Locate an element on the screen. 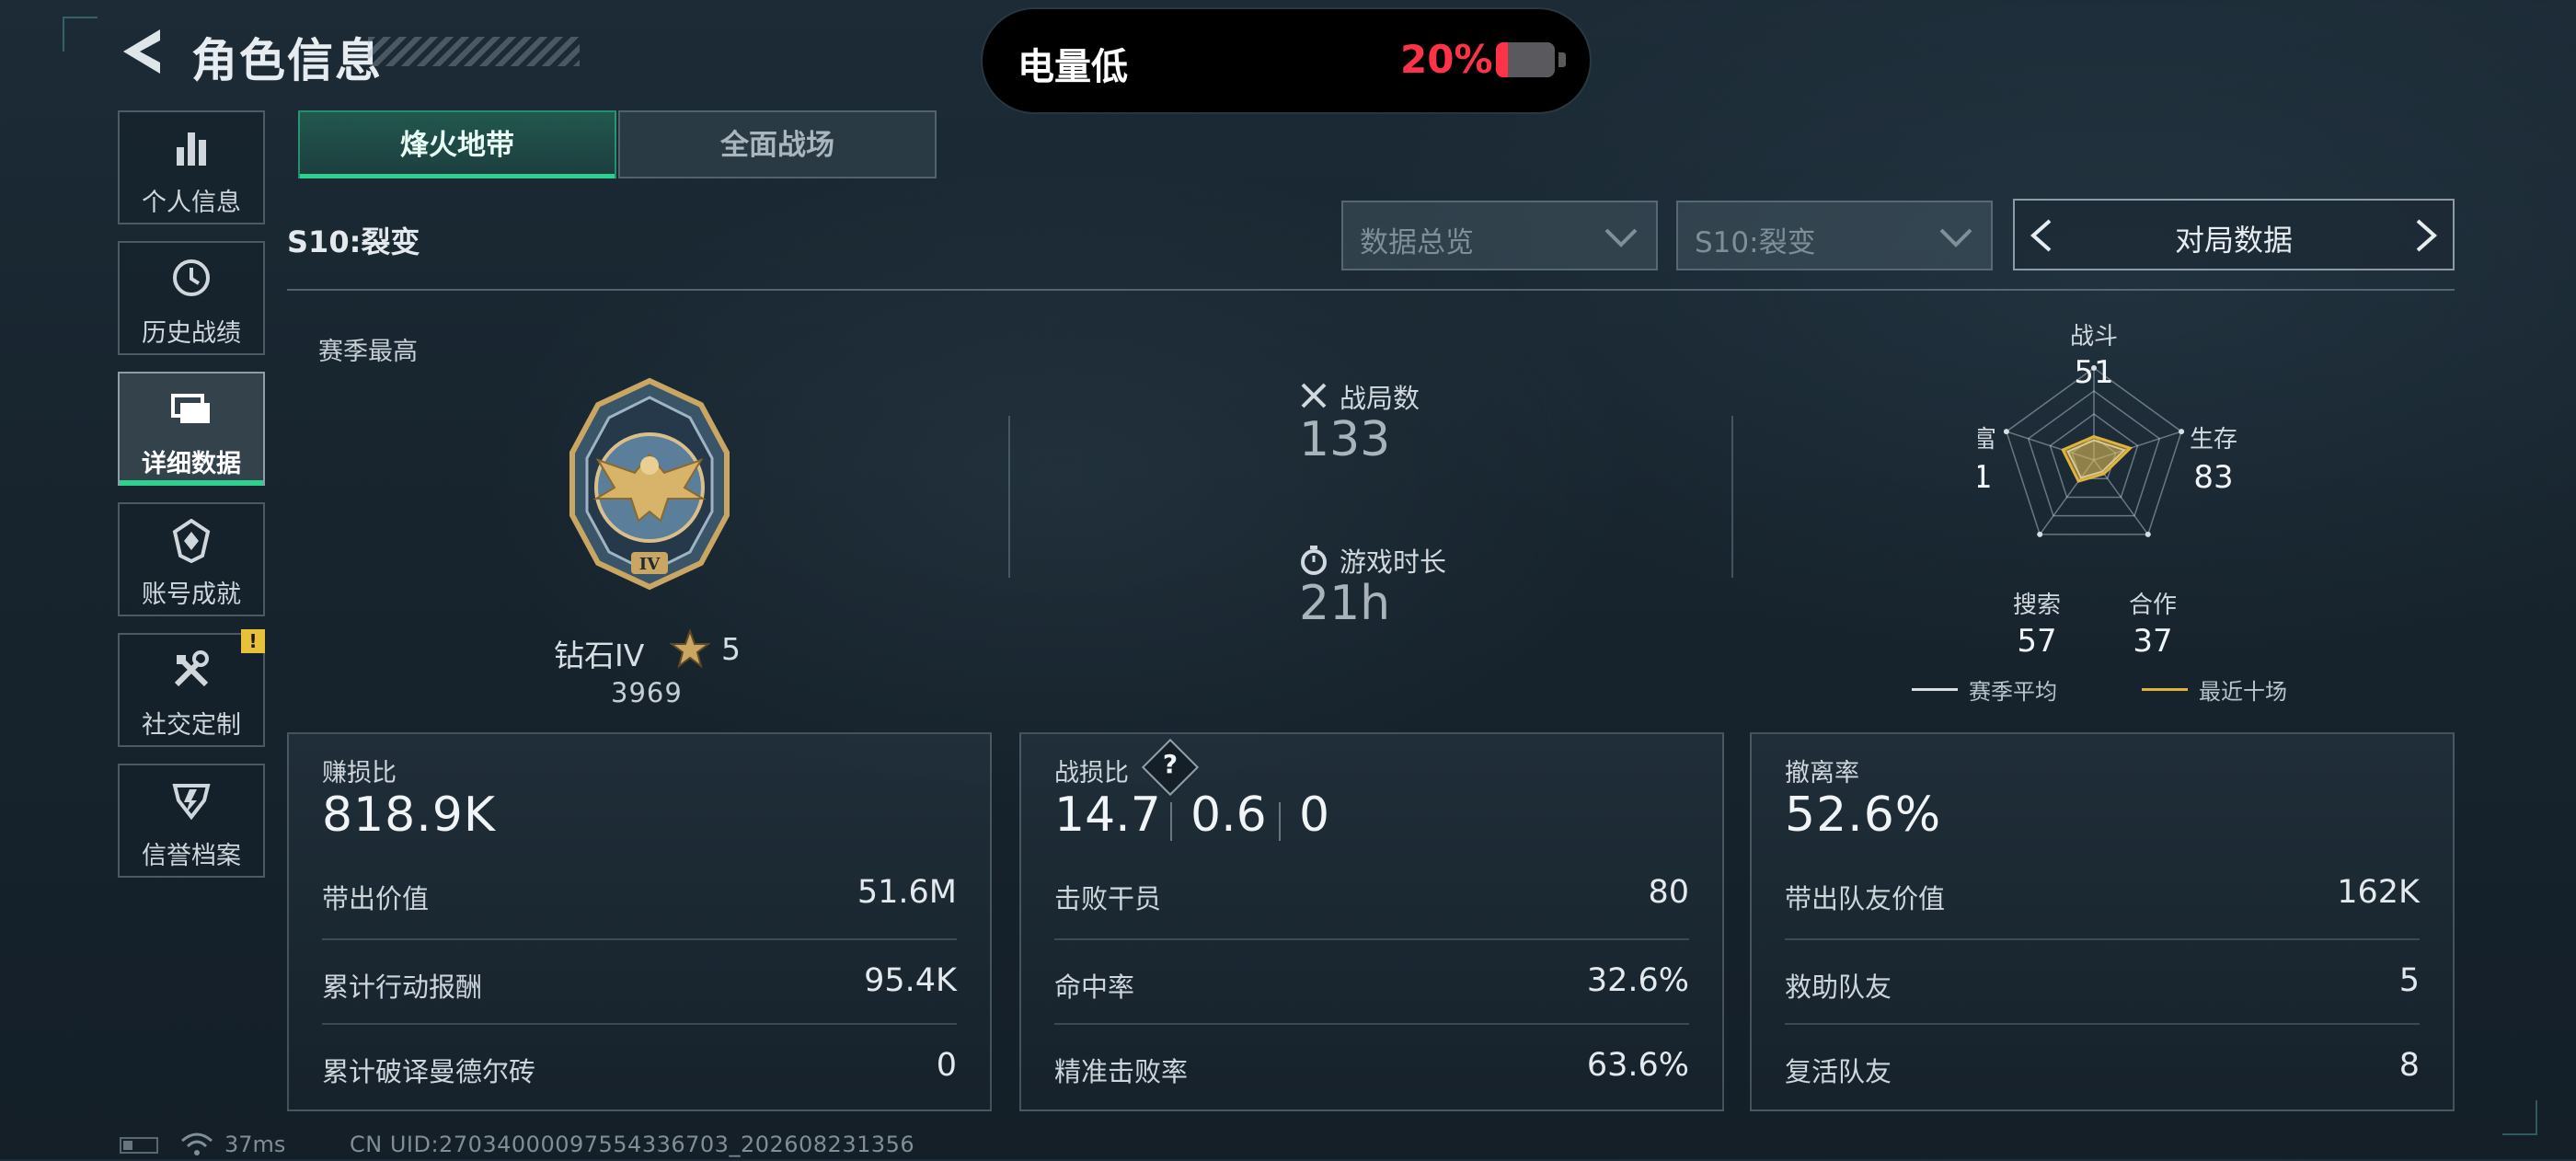 Image resolution: width=2576 pixels, height=1161 pixels. legend-label-recent: 最近十场 is located at coordinates (2243, 692).